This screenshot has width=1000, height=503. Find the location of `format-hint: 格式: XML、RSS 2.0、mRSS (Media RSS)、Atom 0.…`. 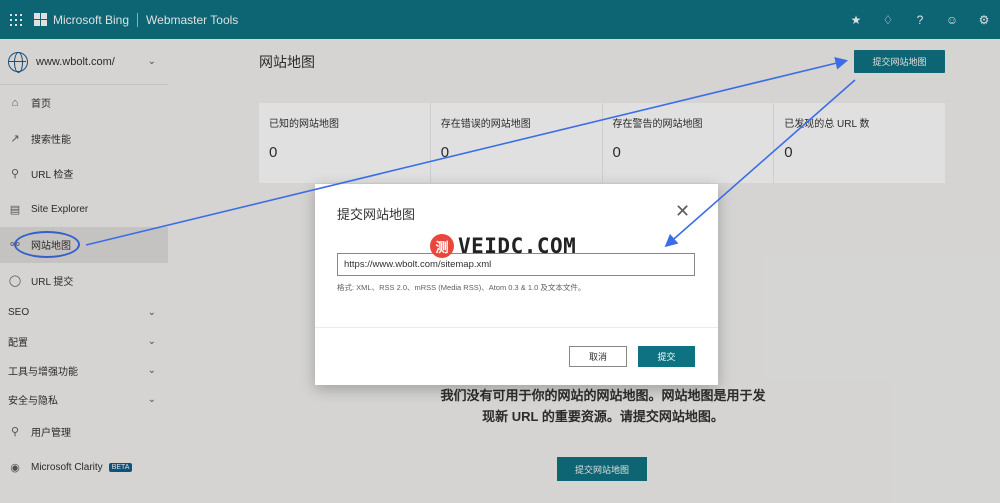

format-hint: 格式: XML、RSS 2.0、mRSS (Media RSS)、Atom 0.… is located at coordinates (461, 287).